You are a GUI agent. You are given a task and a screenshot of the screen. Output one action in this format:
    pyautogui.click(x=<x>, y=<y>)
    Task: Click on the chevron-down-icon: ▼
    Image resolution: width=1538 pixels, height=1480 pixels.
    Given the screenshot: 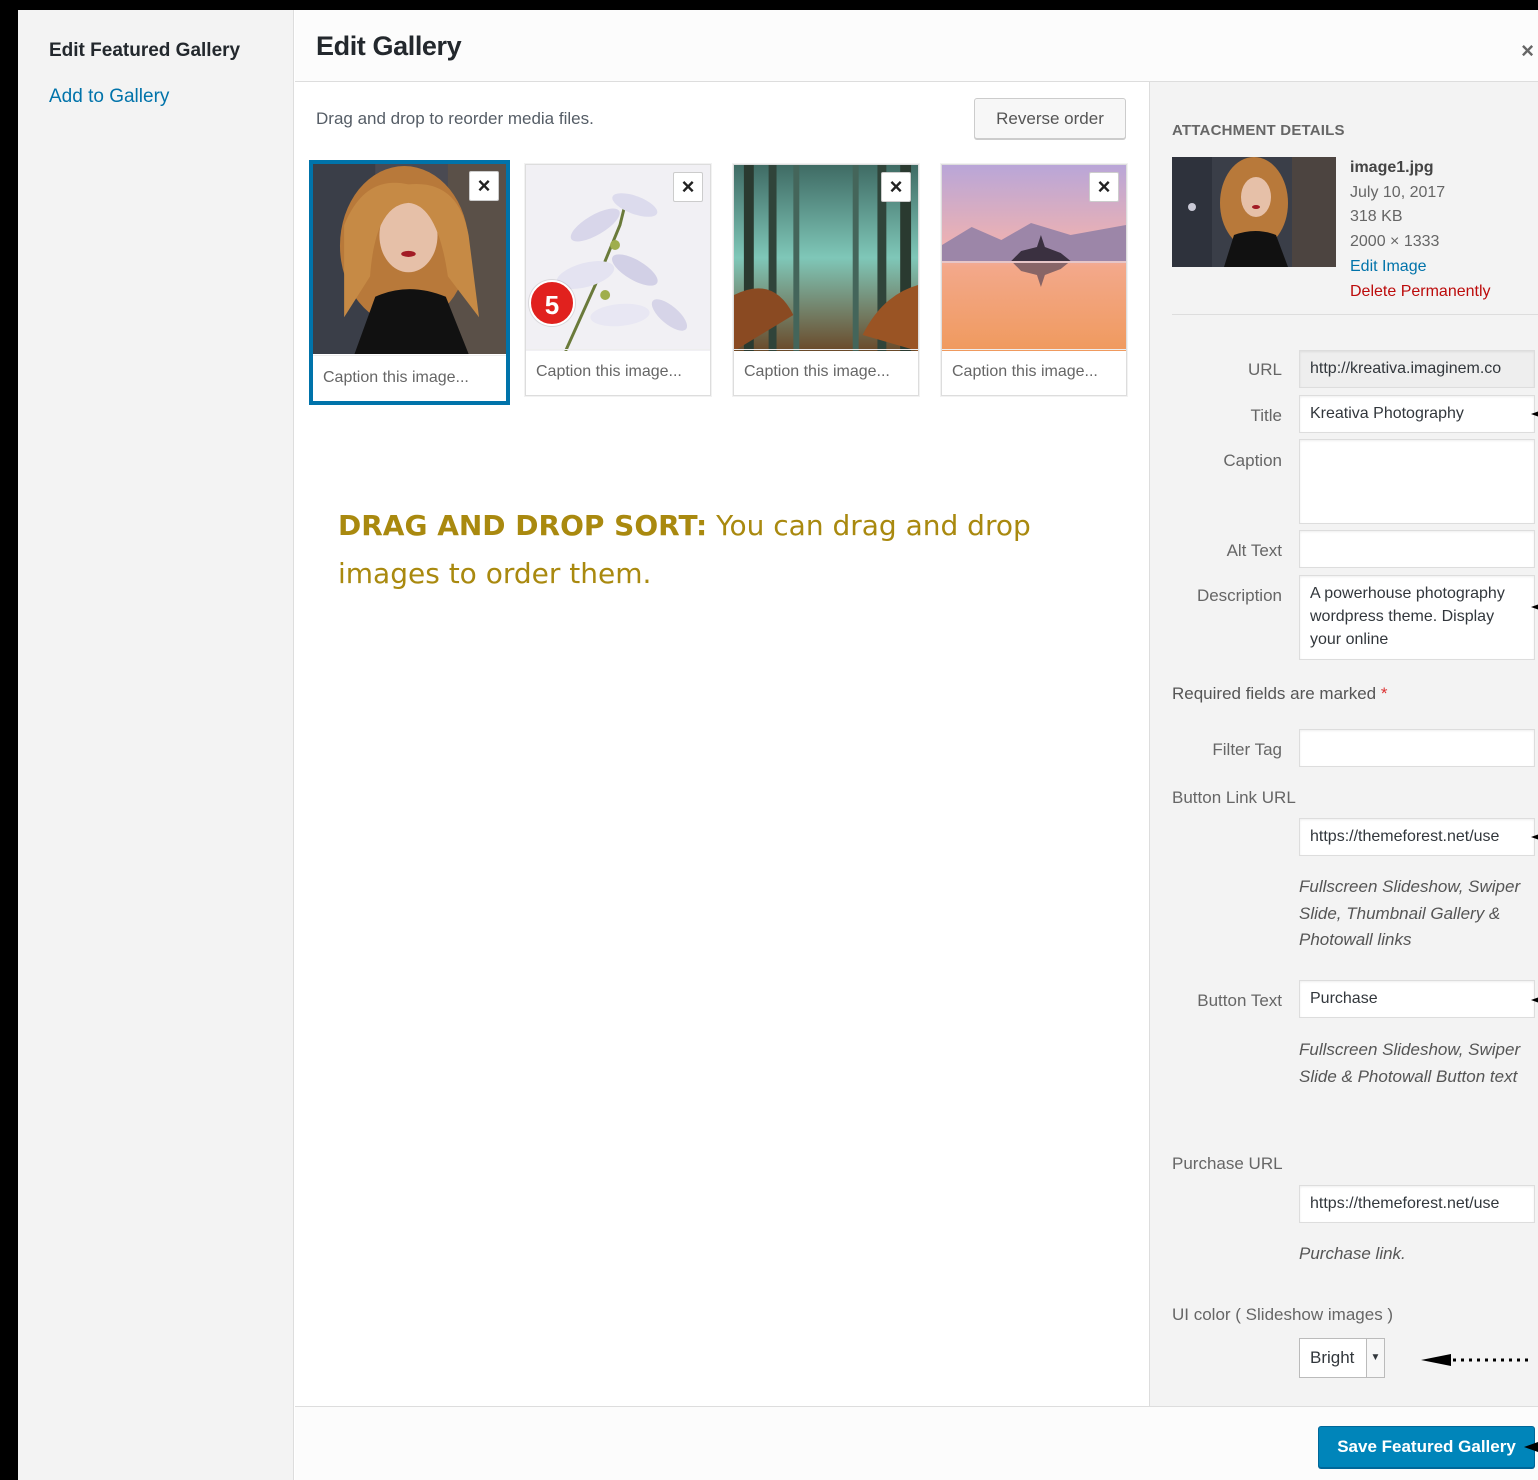 What is the action you would take?
    pyautogui.click(x=1375, y=1358)
    